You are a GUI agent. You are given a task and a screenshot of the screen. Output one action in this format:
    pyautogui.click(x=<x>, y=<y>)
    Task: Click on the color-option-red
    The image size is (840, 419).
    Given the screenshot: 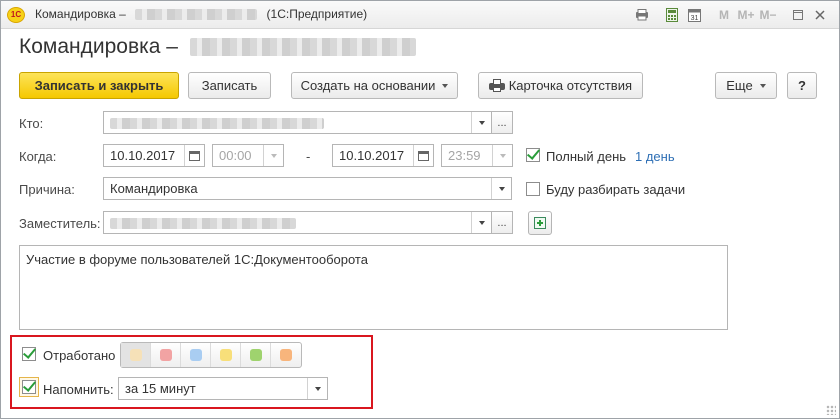 What is the action you would take?
    pyautogui.click(x=166, y=355)
    